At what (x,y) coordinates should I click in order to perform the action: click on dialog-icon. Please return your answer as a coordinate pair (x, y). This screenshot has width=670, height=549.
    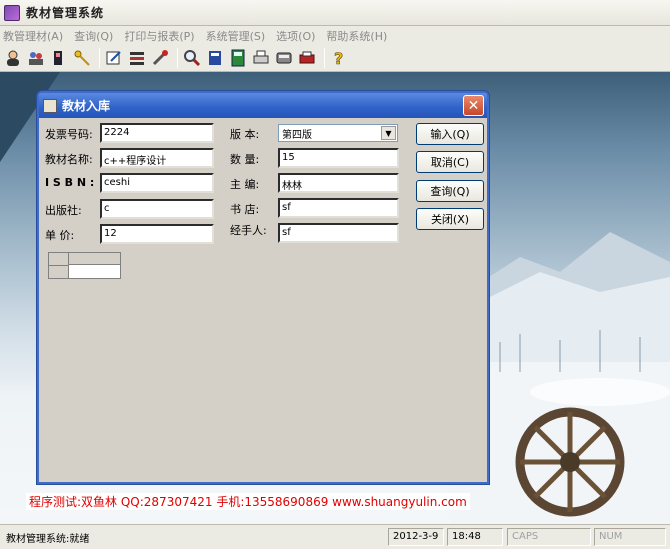
    Looking at the image, I should click on (50, 105).